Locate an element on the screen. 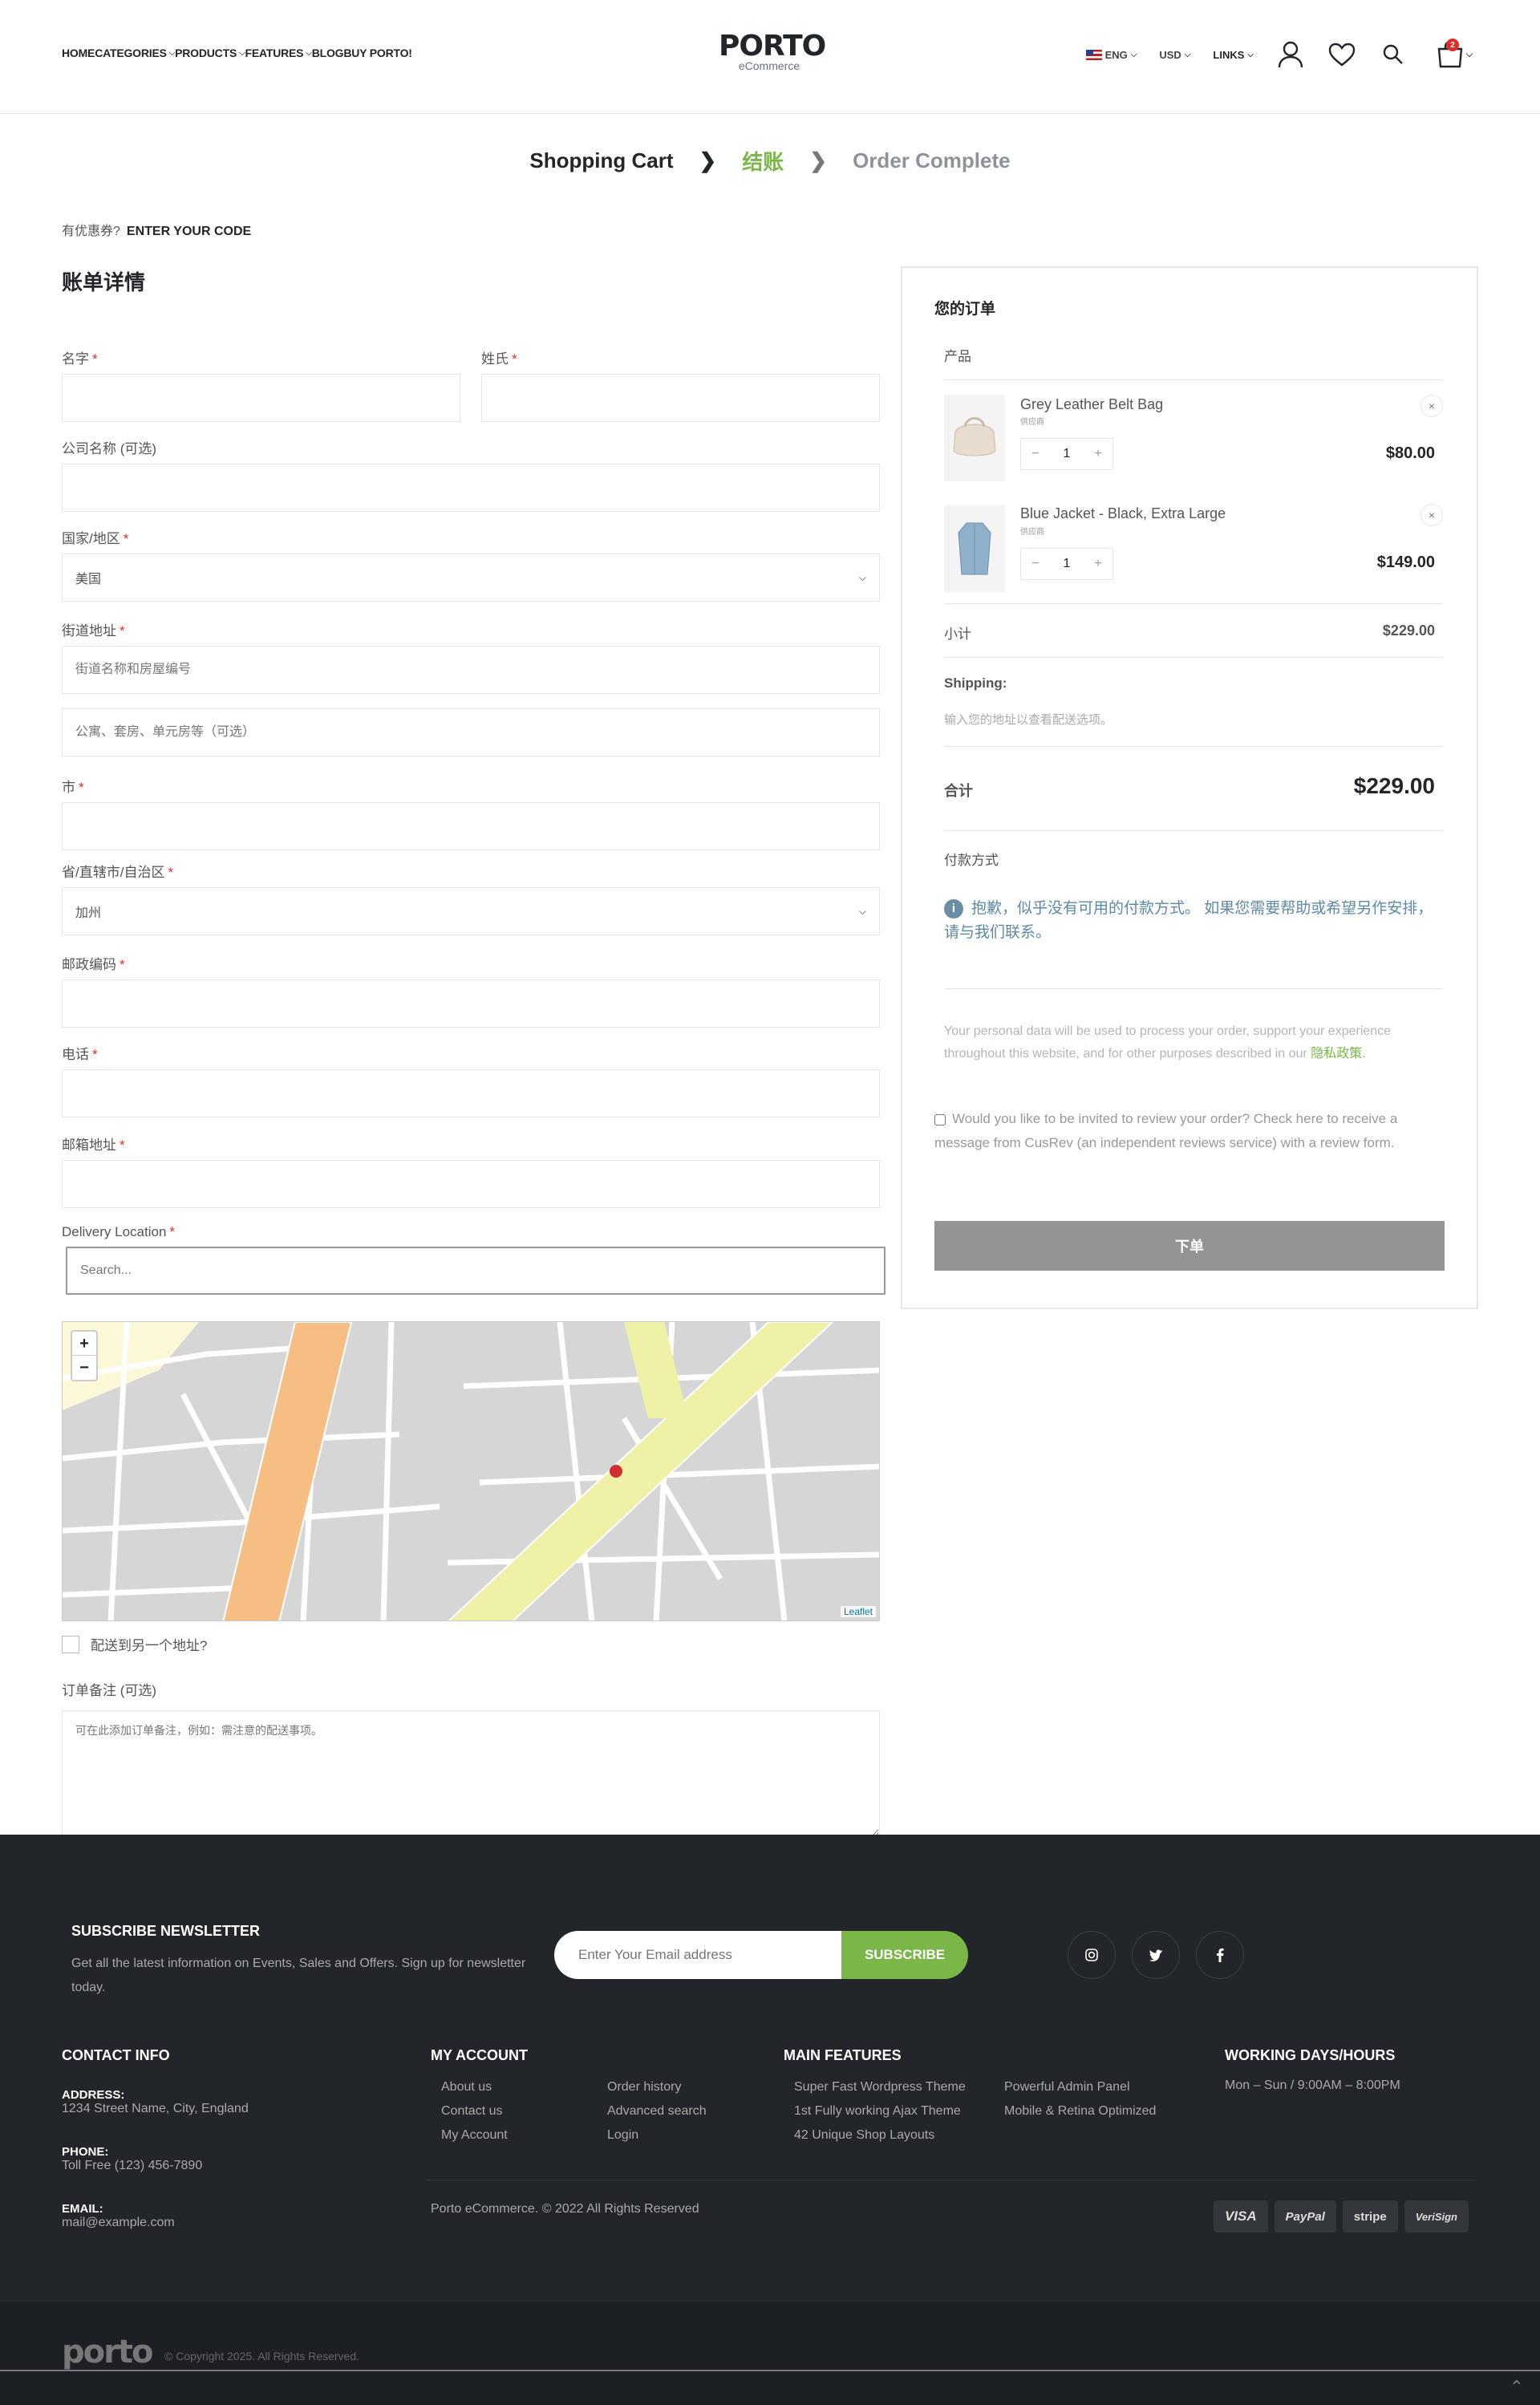 The width and height of the screenshot is (1540, 2405). user-icon is located at coordinates (1290, 54).